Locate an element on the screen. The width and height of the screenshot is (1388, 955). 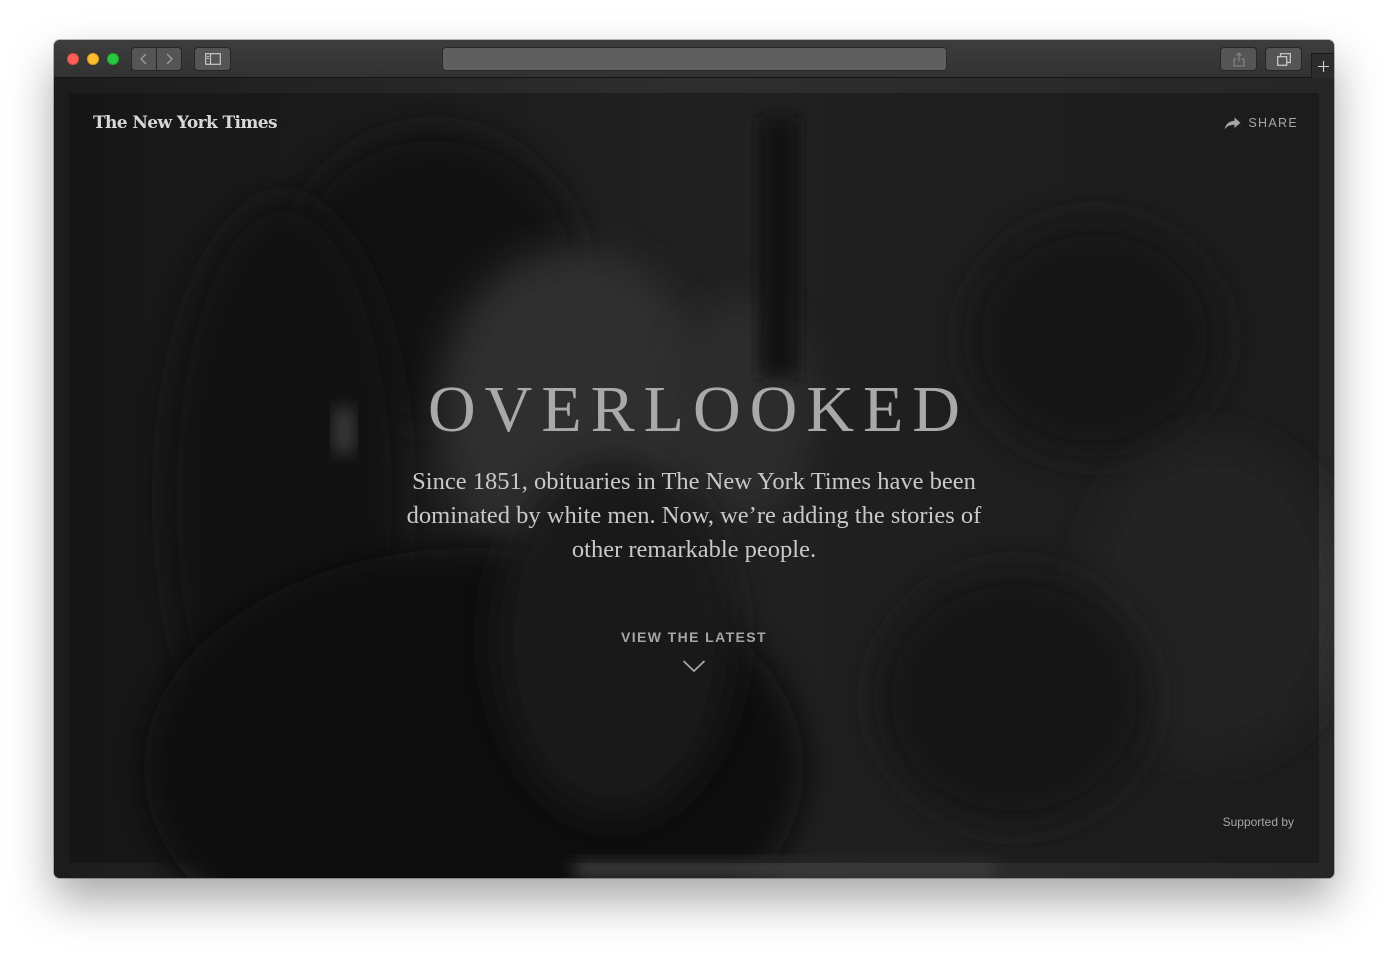
maximize-window-button is located at coordinates (113, 59).